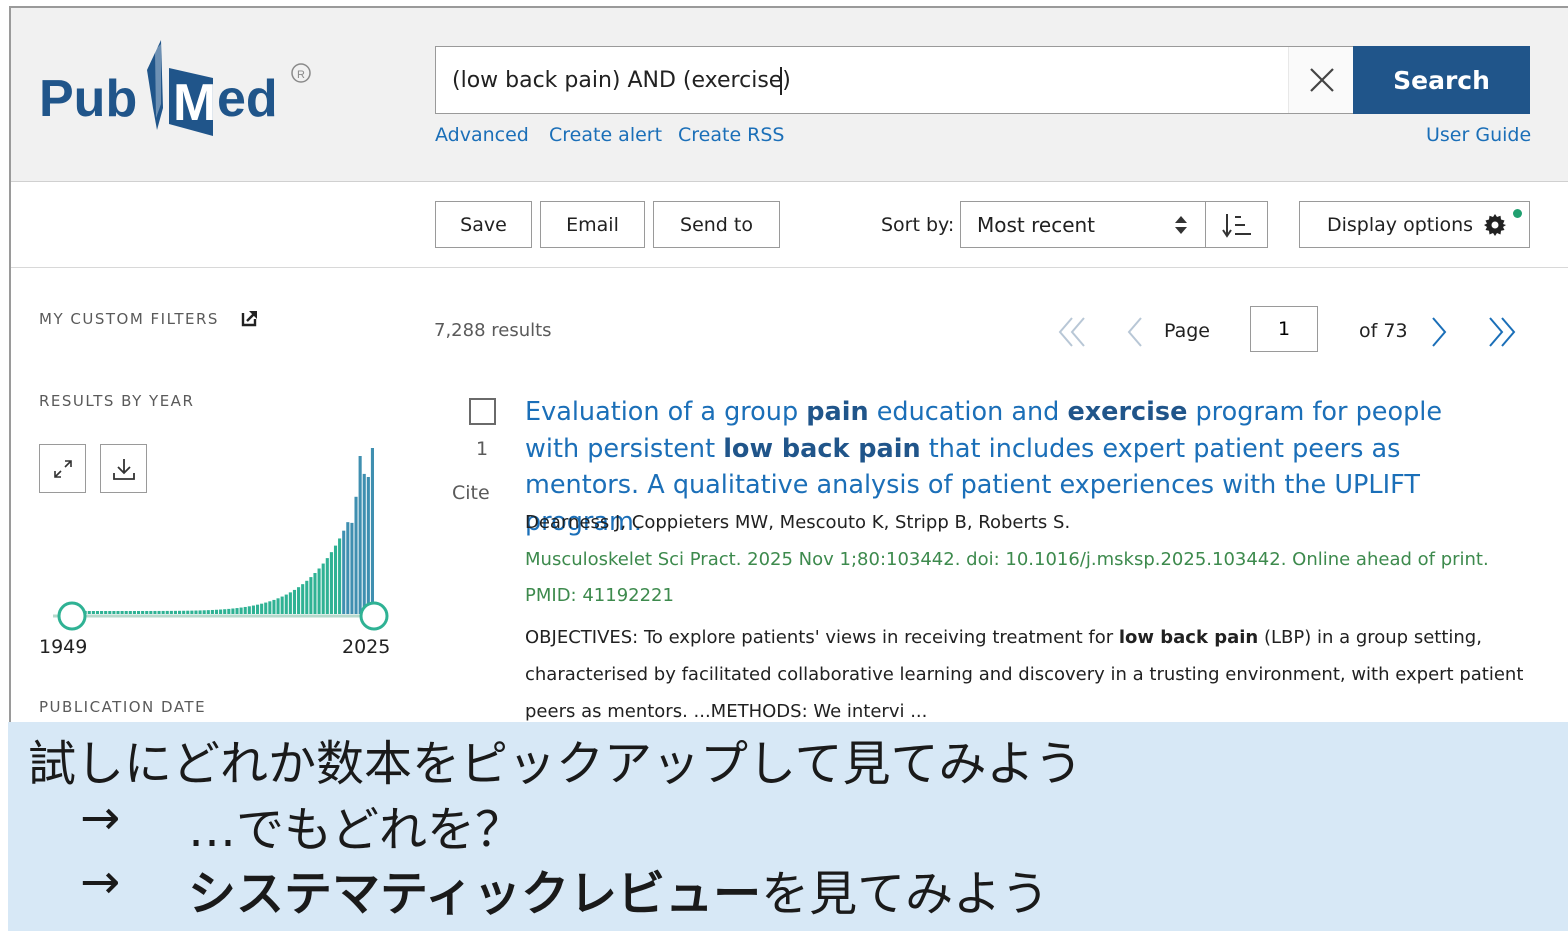 The image size is (1568, 931). I want to click on overlay-line-2: → …でもどれを？, so click(301, 824).